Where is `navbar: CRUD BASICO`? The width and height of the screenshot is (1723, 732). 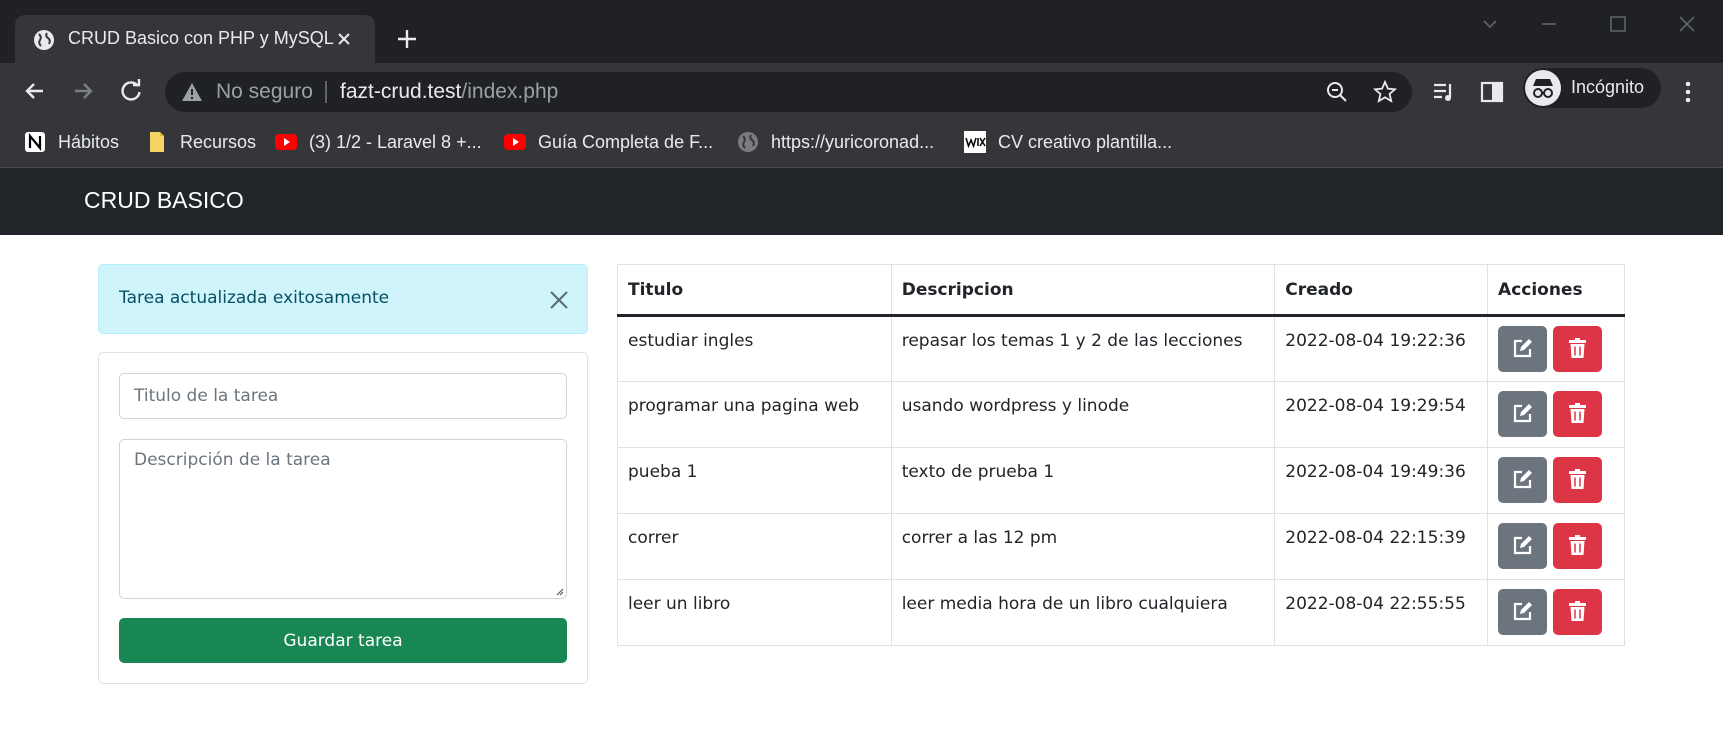
navbar: CRUD BASICO is located at coordinates (861, 201).